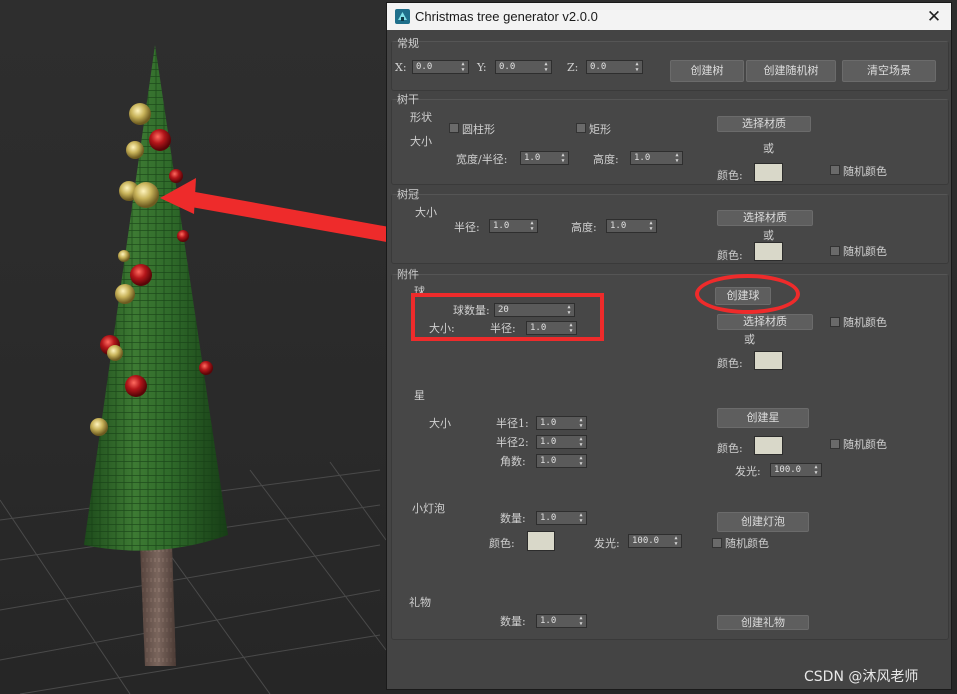 The width and height of the screenshot is (957, 694). What do you see at coordinates (768, 445) in the screenshot?
I see `star-color-swatch` at bounding box center [768, 445].